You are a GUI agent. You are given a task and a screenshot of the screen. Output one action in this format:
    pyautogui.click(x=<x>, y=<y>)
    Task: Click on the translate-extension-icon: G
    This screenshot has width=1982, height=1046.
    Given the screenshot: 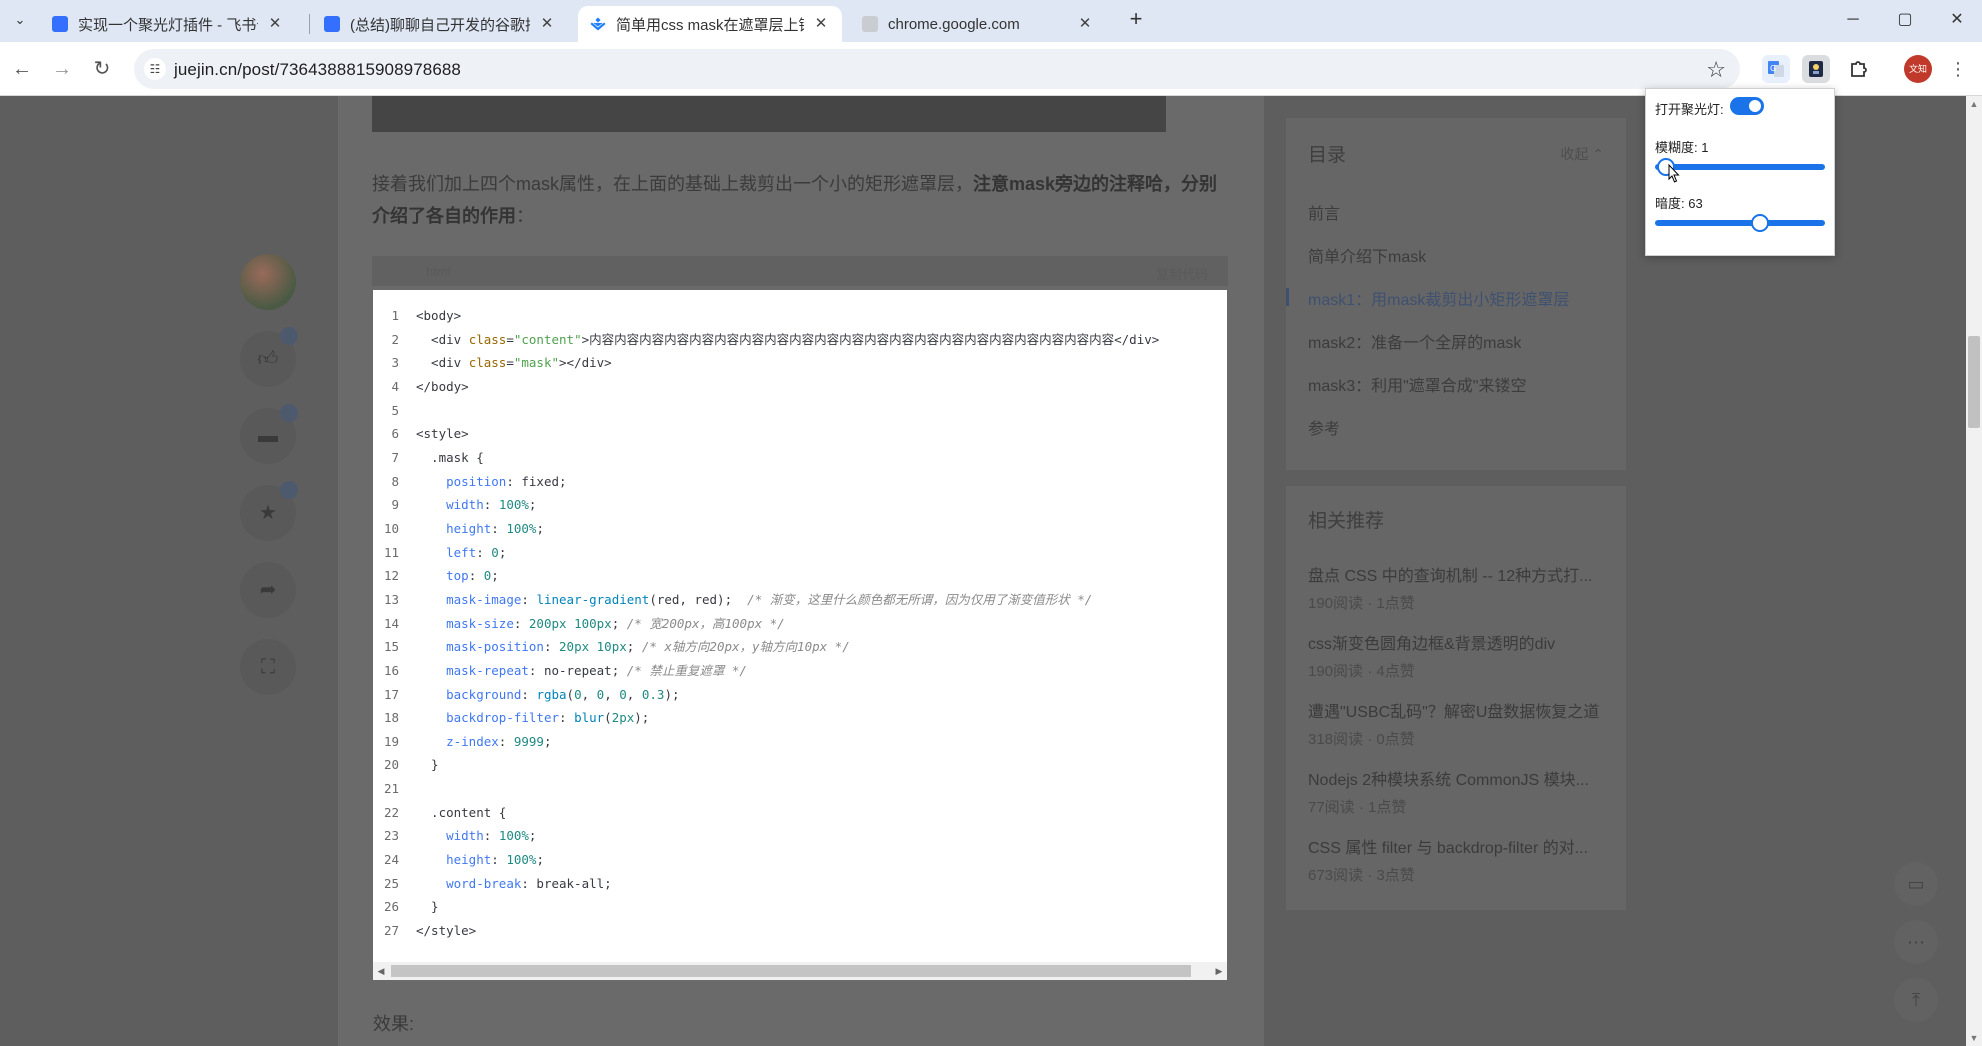 What is the action you would take?
    pyautogui.click(x=1776, y=69)
    